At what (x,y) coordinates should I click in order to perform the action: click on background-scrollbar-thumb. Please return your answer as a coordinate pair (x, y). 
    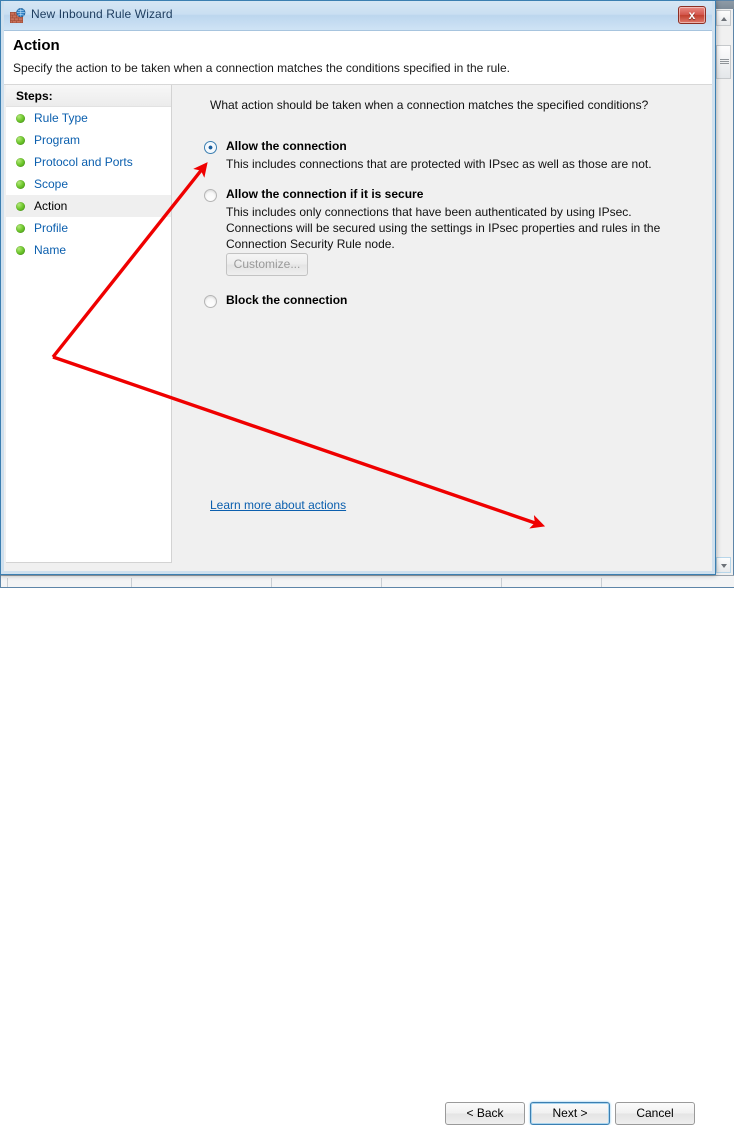
    Looking at the image, I should click on (723, 62).